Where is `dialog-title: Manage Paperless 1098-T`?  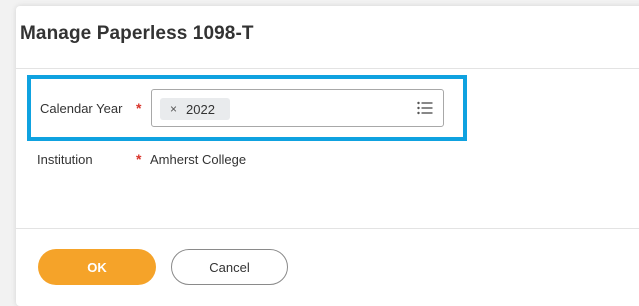 dialog-title: Manage Paperless 1098-T is located at coordinates (137, 33).